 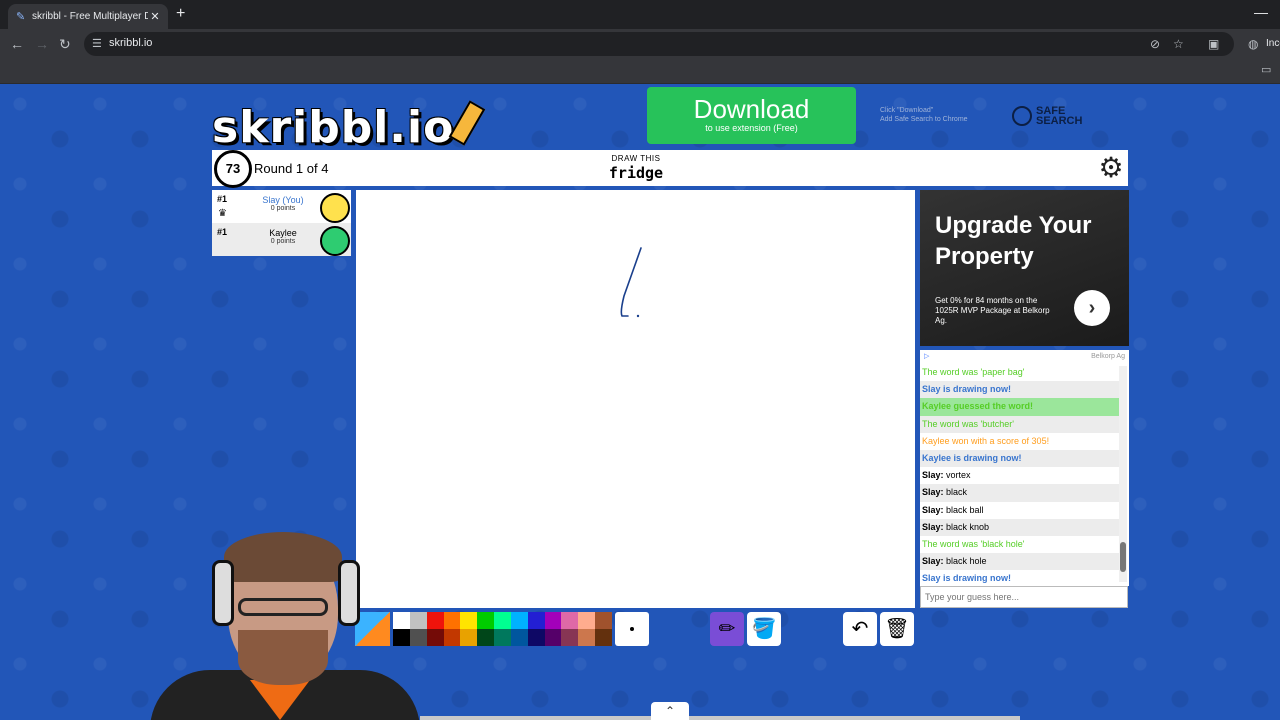 I want to click on site-info-icon: ☰, so click(x=97, y=43).